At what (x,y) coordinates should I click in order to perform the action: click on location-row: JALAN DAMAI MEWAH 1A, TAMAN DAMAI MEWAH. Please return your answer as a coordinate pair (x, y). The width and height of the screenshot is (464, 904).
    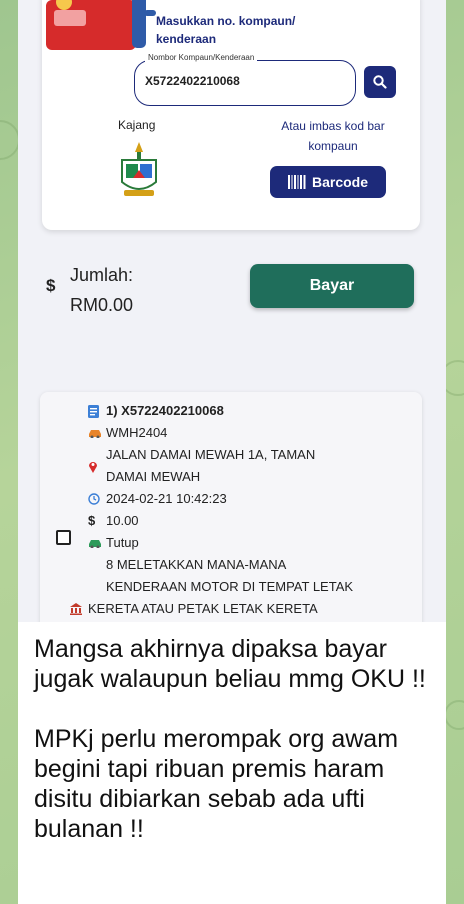
    Looking at the image, I should click on (201, 466).